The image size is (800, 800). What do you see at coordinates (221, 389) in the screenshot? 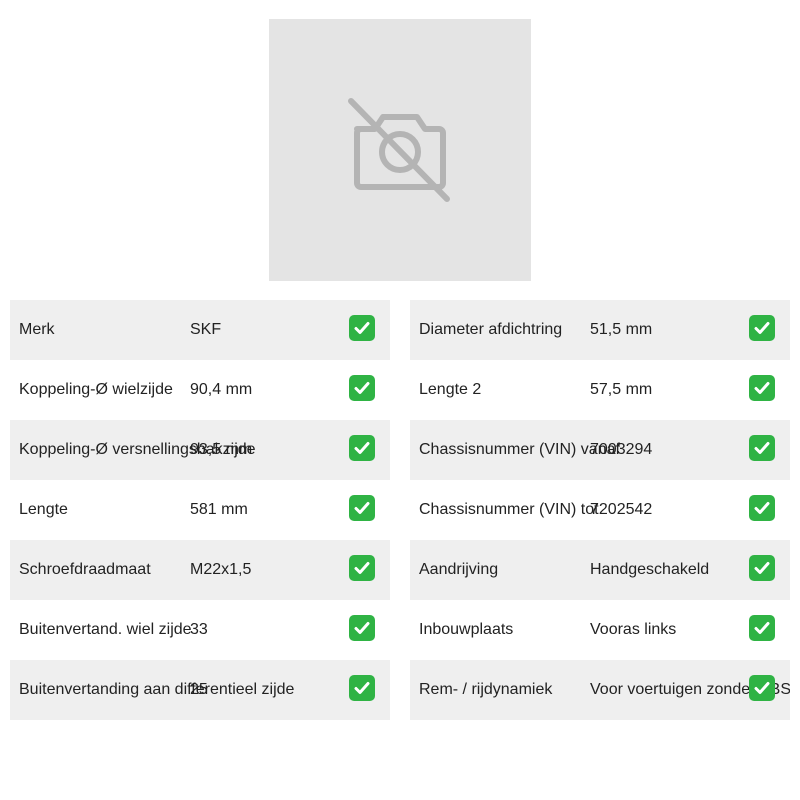
I see `spec-value: 90,4 mm` at bounding box center [221, 389].